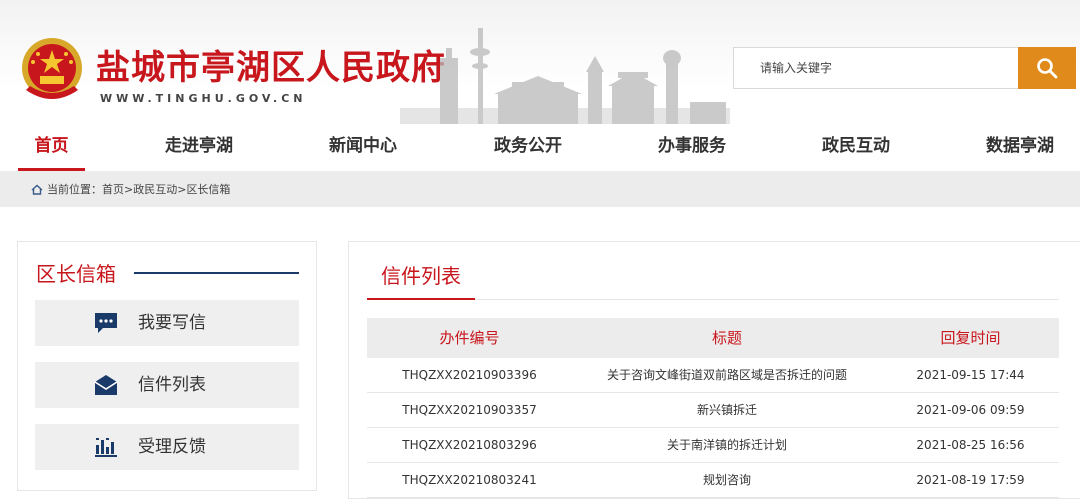 This screenshot has width=1080, height=499. I want to click on cell-title: 新兴镇拆迁, so click(727, 410).